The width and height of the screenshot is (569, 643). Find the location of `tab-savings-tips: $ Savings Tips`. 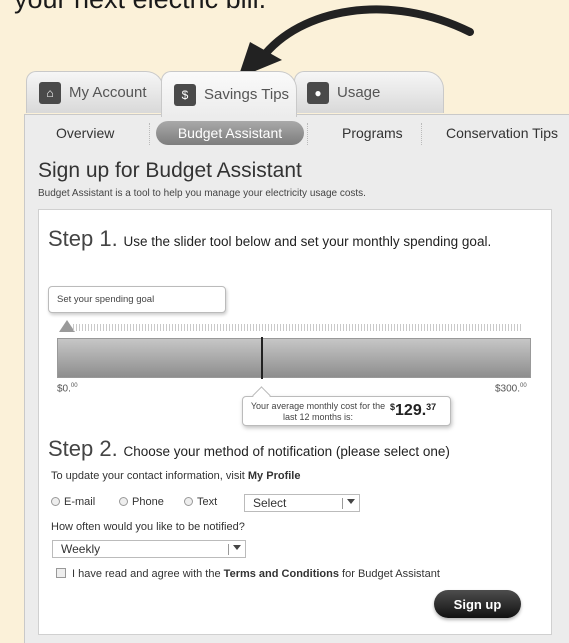

tab-savings-tips: $ Savings Tips is located at coordinates (229, 94).